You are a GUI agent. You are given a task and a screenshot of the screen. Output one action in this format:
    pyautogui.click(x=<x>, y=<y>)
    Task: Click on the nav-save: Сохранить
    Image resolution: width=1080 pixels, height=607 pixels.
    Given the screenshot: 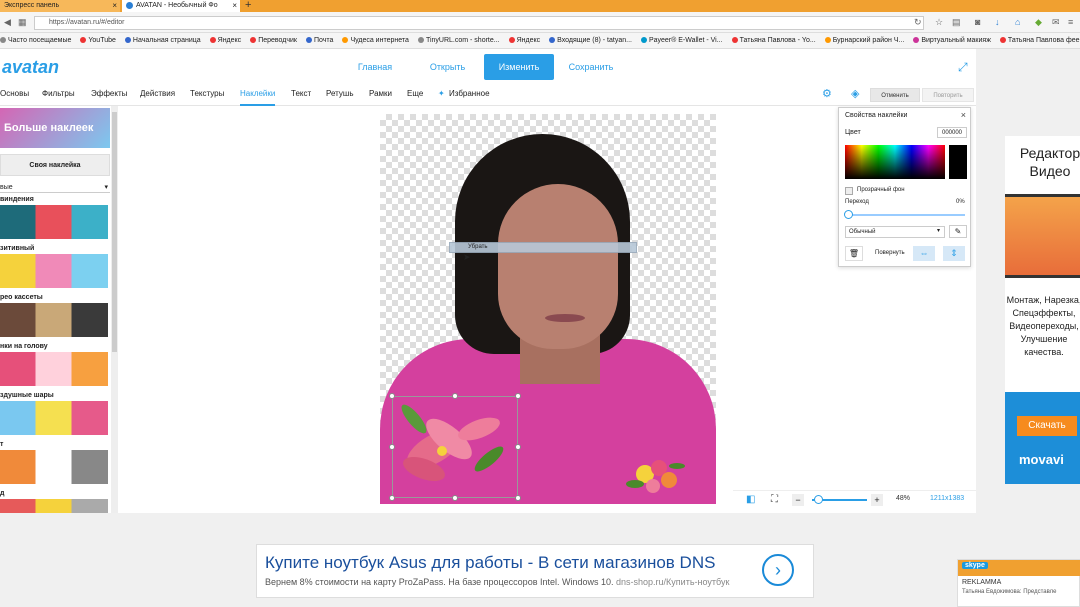 What is the action you would take?
    pyautogui.click(x=591, y=67)
    